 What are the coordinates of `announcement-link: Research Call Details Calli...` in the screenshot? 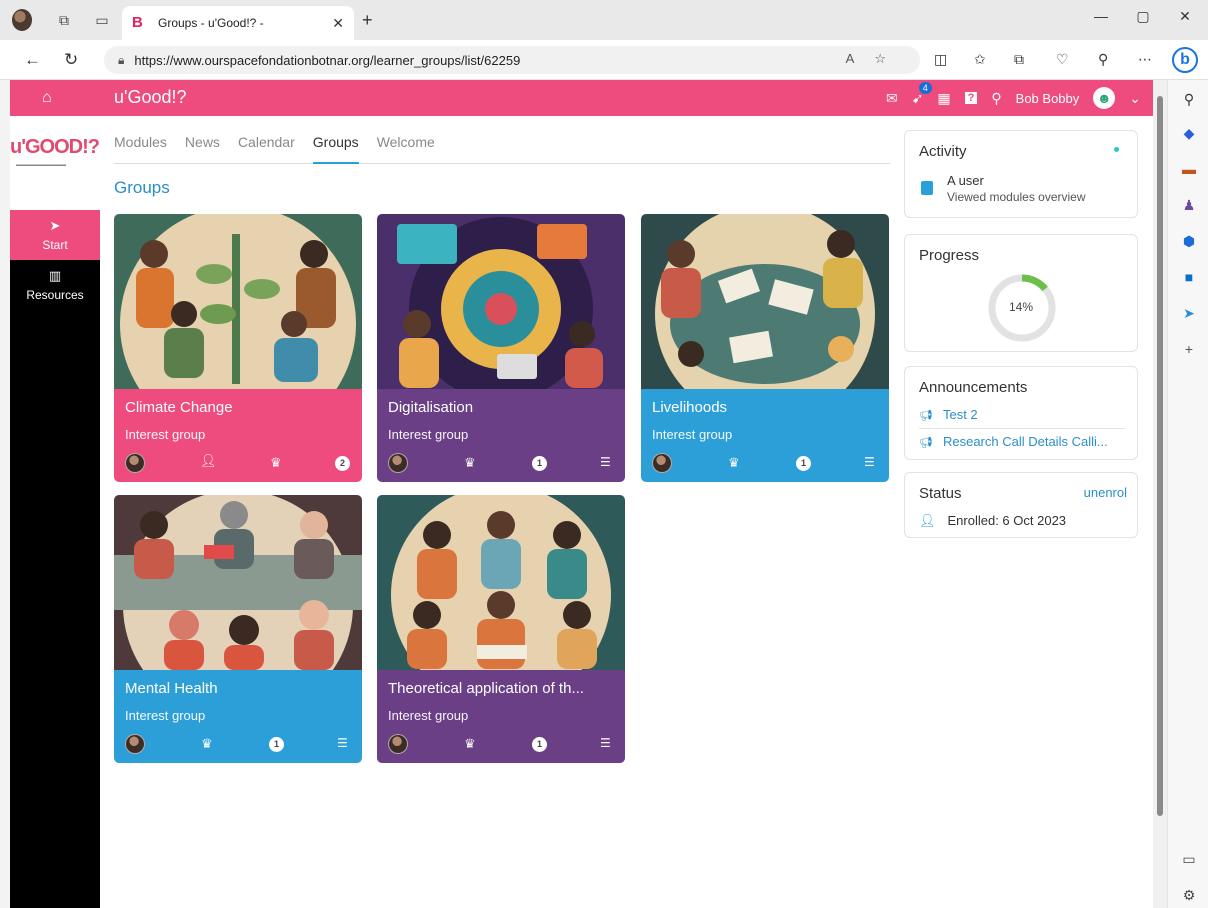 It's located at (1025, 441).